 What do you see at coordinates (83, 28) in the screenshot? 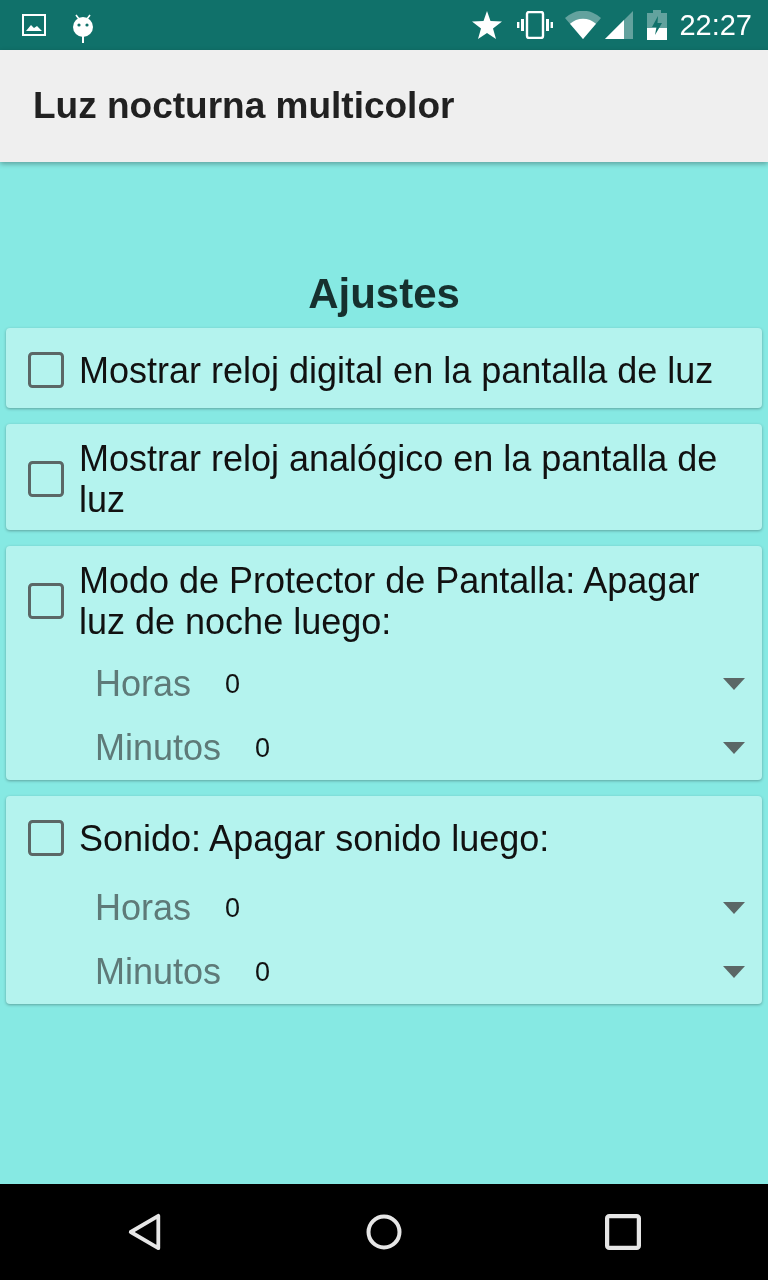
I see `android-icon` at bounding box center [83, 28].